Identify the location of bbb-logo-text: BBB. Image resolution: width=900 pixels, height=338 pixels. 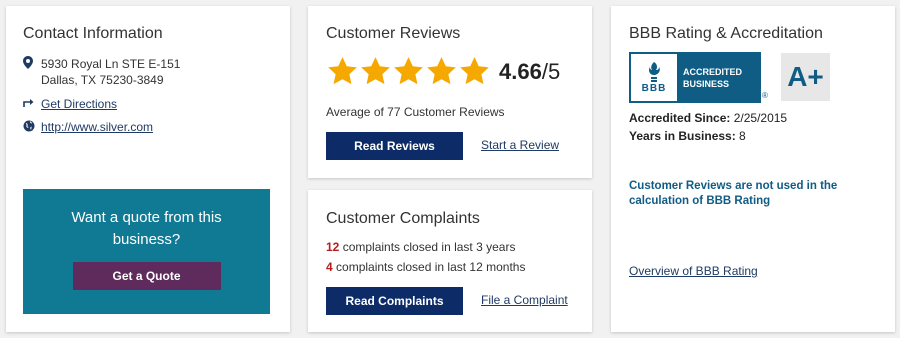
(654, 88).